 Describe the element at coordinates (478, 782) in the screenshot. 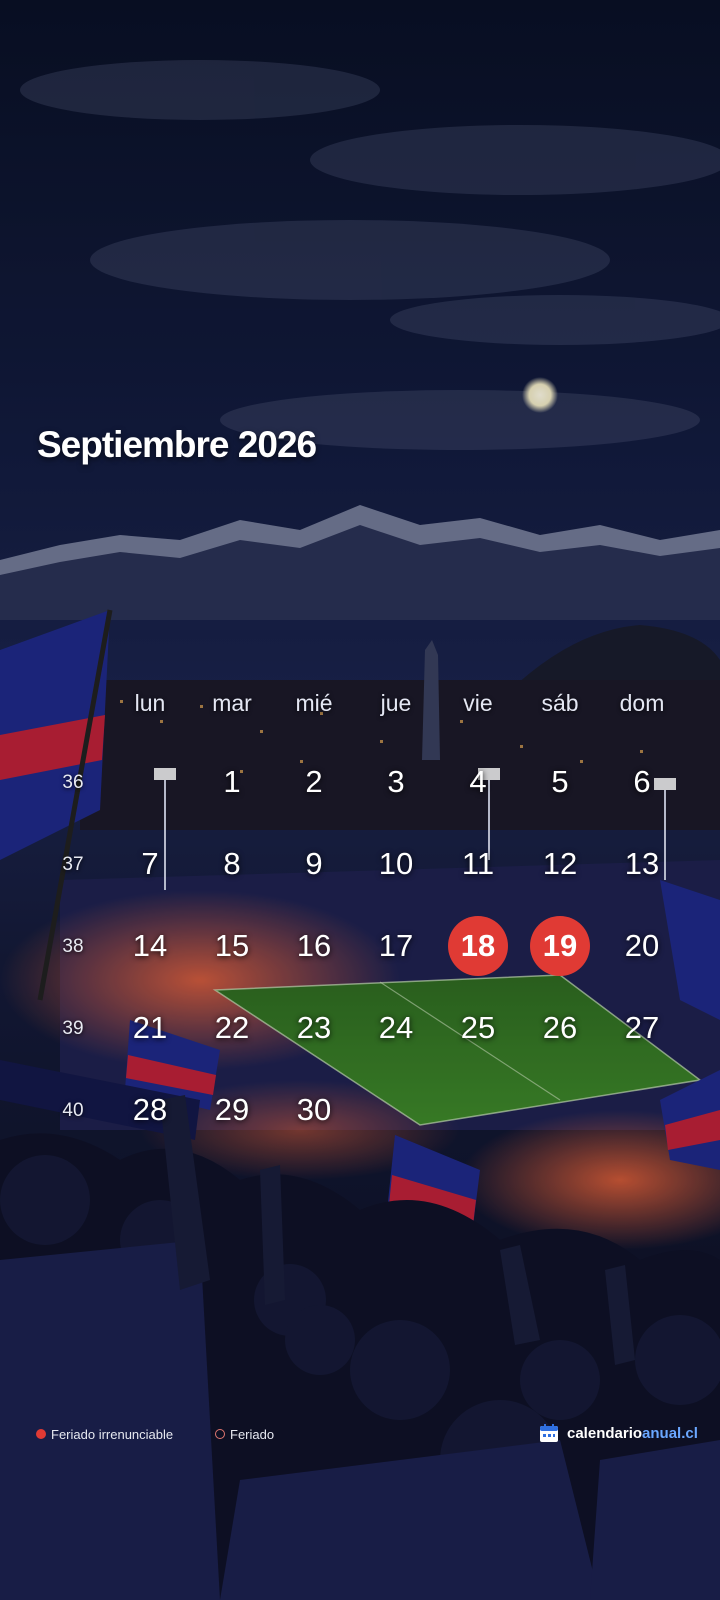

I see `day-cell: 4` at that location.